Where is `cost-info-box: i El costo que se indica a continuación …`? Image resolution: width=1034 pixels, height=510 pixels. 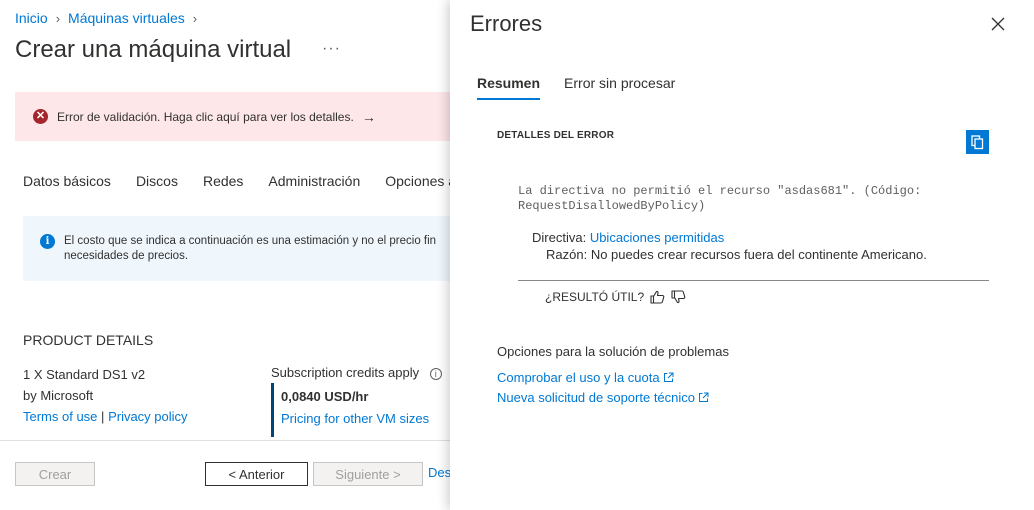 cost-info-box: i El costo que se indica a continuación … is located at coordinates (236, 248).